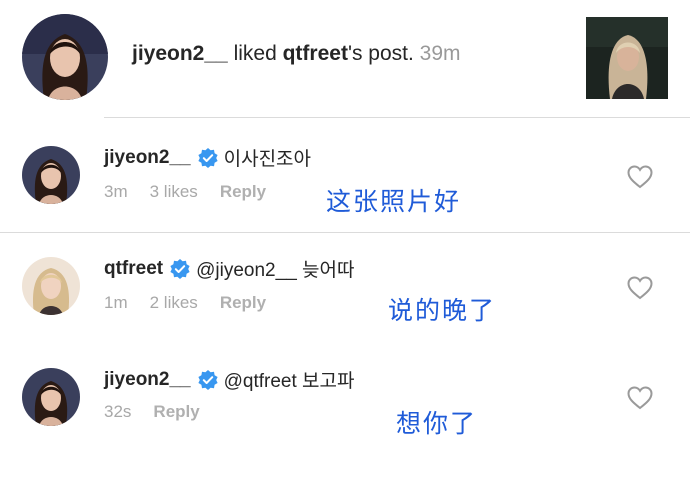 The image size is (690, 491). I want to click on notification-time: 39m, so click(440, 53).